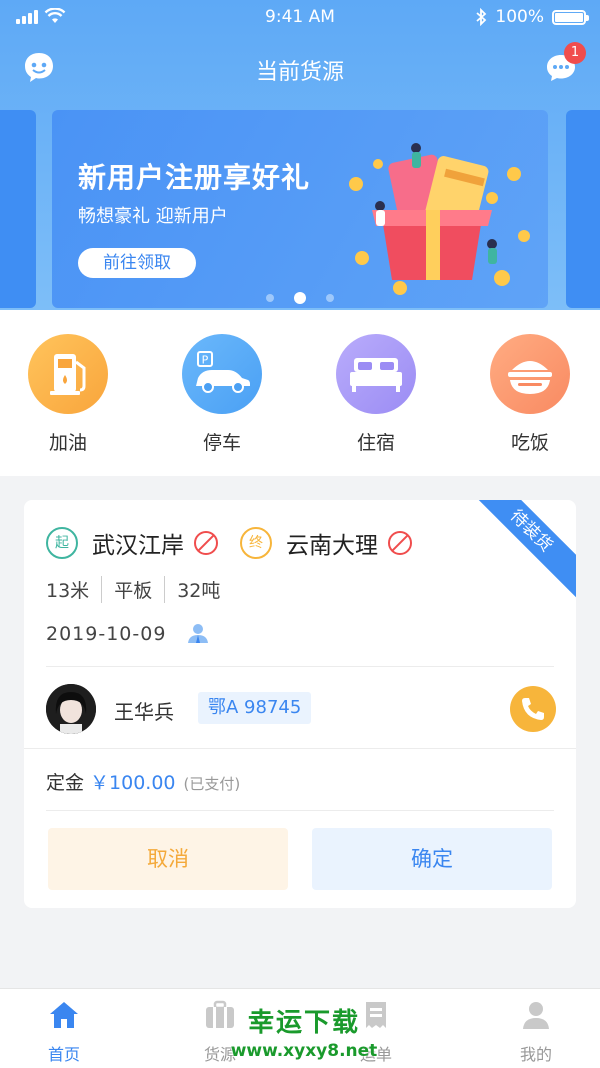 Image resolution: width=600 pixels, height=1068 pixels. I want to click on spec-weight: 32吨, so click(198, 589).